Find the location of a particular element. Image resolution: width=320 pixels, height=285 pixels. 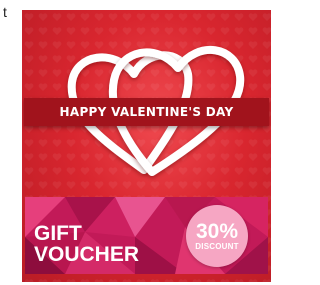

voucher-line-2: VOUCHER is located at coordinates (87, 254).